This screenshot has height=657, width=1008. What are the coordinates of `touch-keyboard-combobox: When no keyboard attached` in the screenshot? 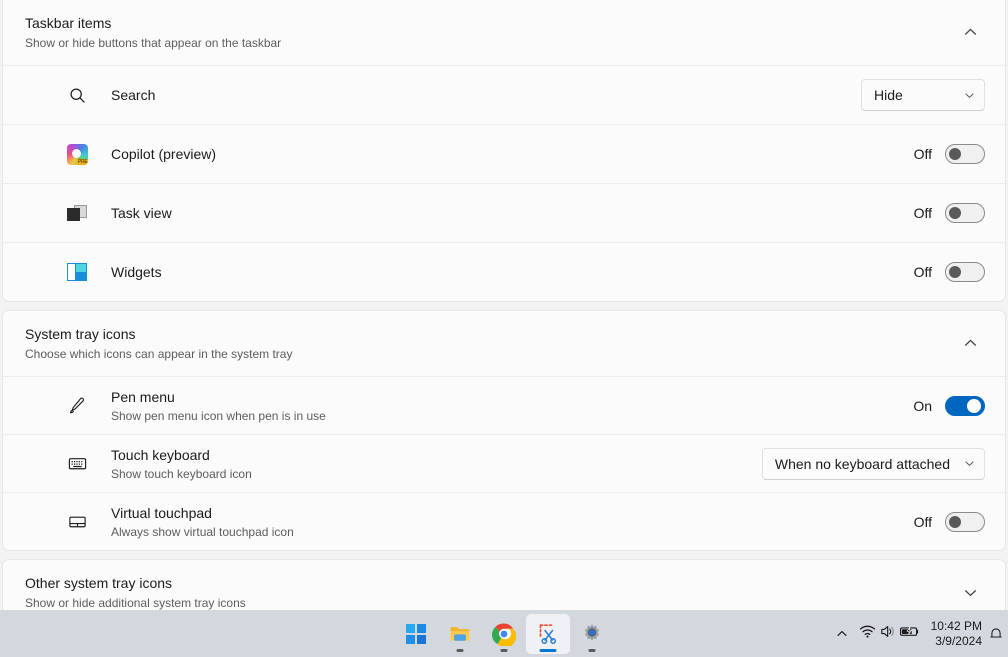 It's located at (873, 463).